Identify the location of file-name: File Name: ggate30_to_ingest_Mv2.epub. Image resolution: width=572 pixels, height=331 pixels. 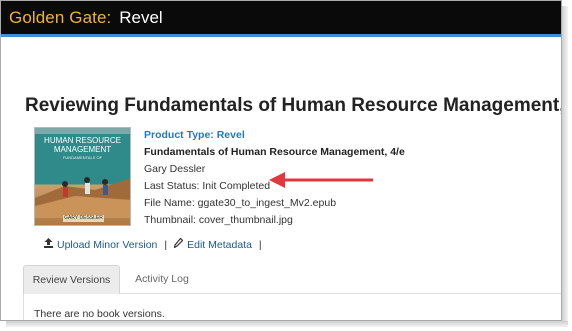
(240, 203).